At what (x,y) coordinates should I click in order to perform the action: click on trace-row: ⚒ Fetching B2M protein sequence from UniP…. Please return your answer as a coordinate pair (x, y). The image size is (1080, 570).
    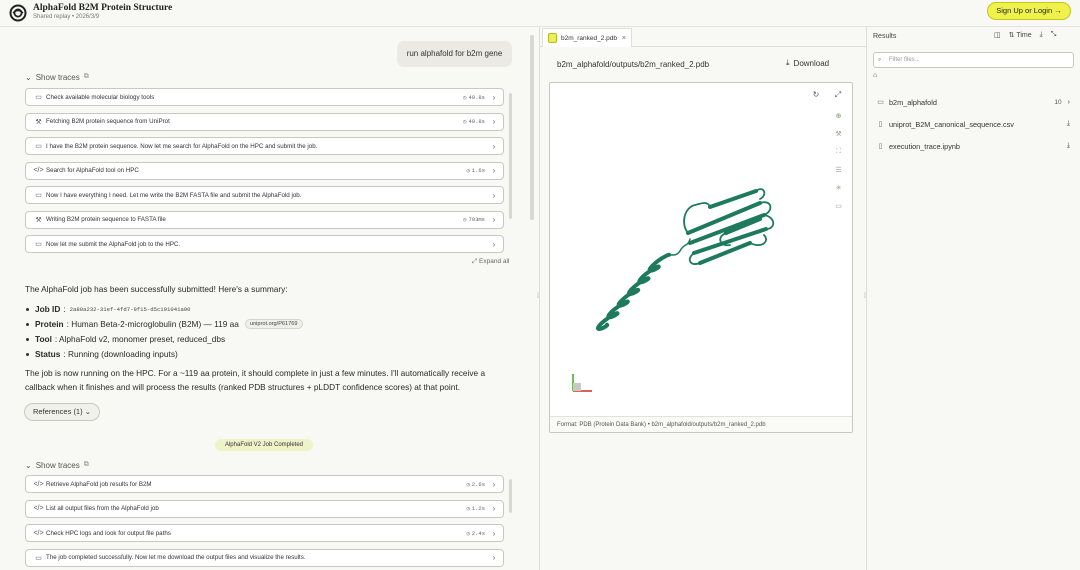
    Looking at the image, I should click on (264, 121).